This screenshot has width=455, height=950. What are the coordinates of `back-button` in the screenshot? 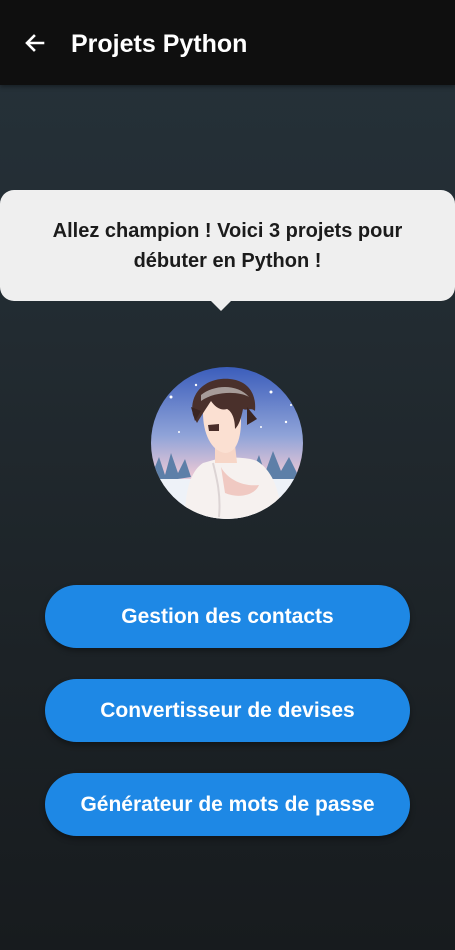 It's located at (35, 45).